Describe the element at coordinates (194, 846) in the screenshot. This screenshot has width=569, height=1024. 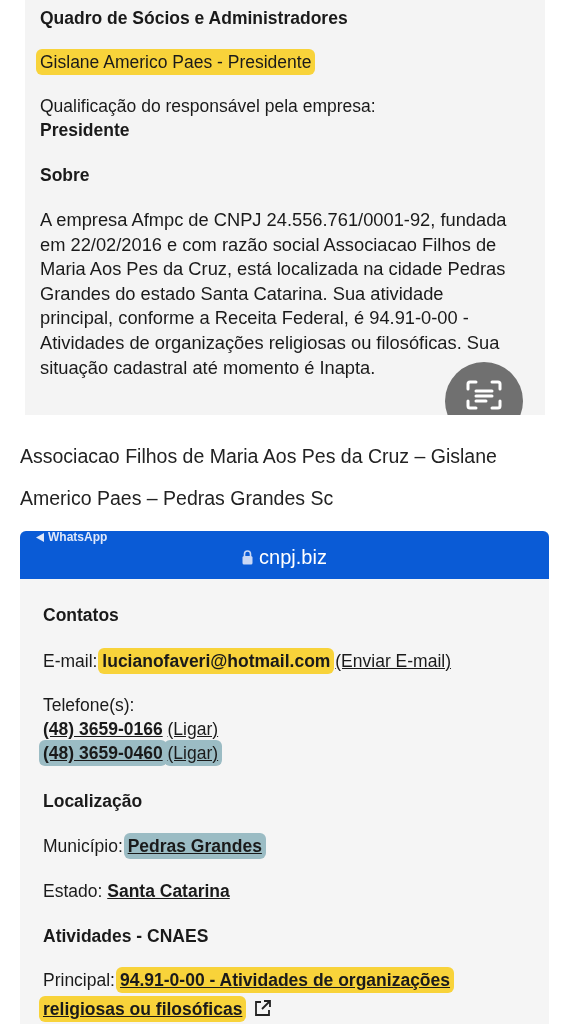
I see `field-value-link: Pedras Grandes` at that location.